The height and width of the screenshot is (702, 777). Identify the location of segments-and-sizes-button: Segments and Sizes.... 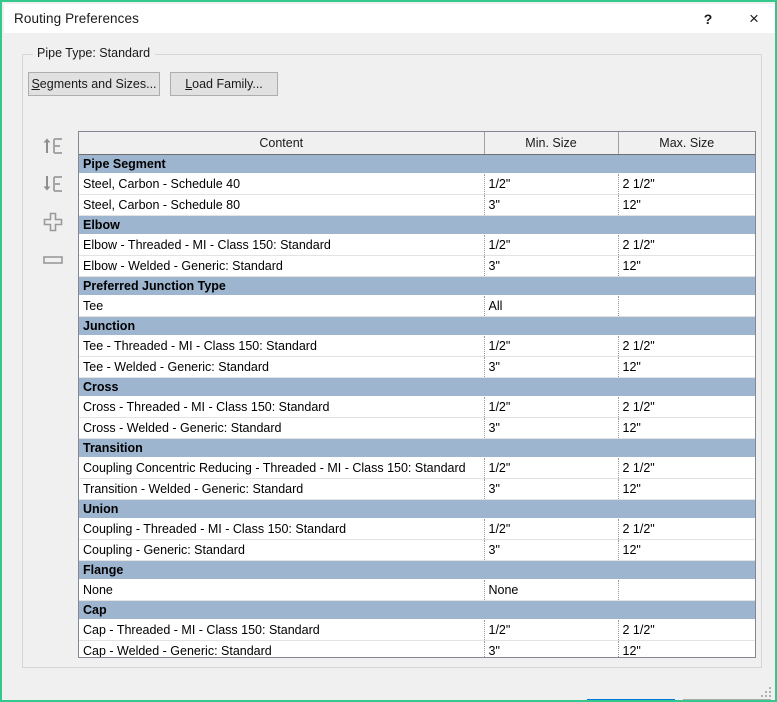
(94, 84).